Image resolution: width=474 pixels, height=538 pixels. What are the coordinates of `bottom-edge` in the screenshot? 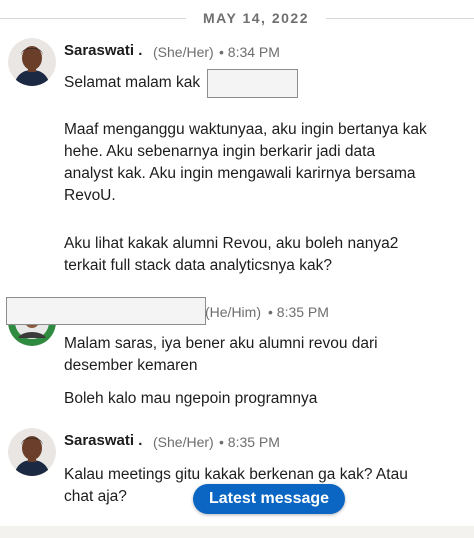 It's located at (237, 532).